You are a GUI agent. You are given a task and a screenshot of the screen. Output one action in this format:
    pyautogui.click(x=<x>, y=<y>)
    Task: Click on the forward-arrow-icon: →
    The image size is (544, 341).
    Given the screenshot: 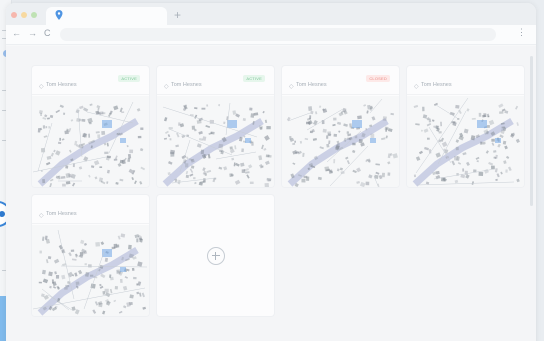 What is the action you would take?
    pyautogui.click(x=32, y=33)
    